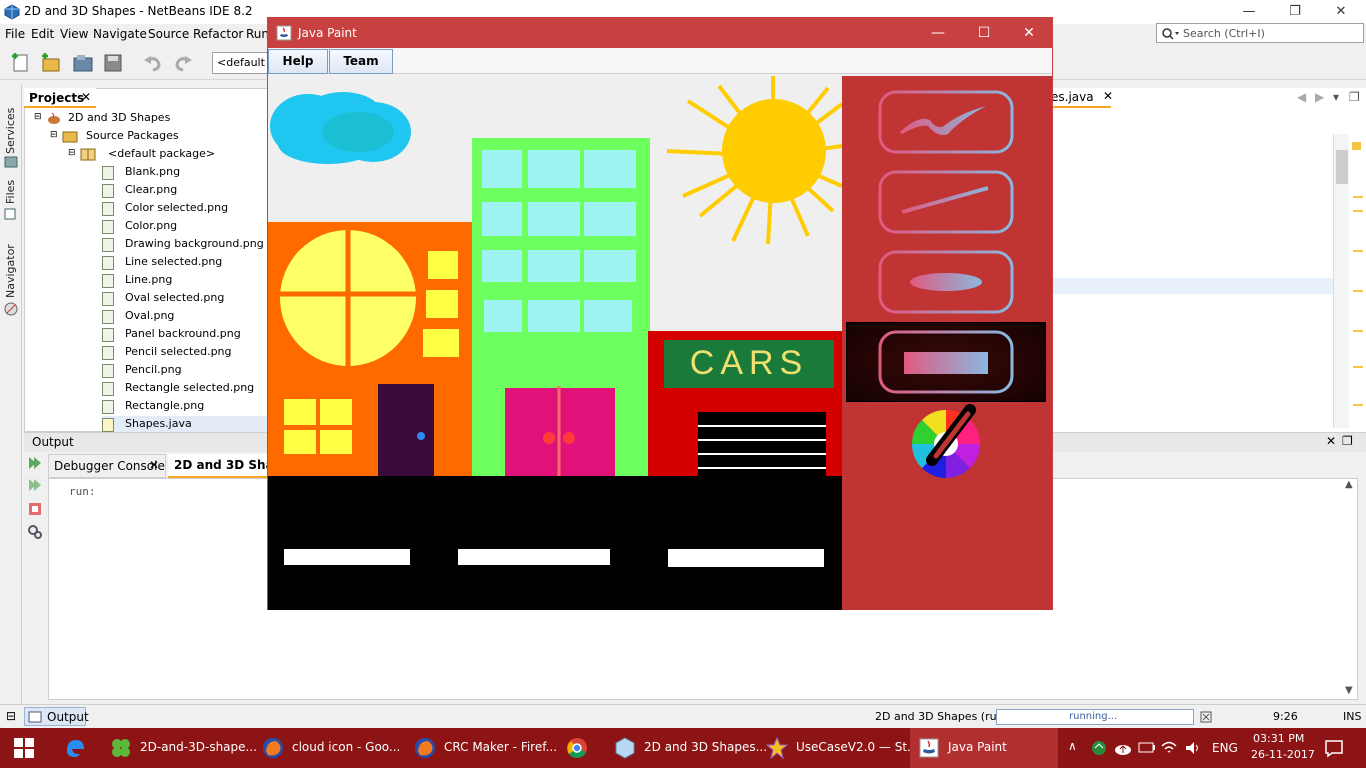  I want to click on scroll-down-icon: ▼, so click(1349, 690).